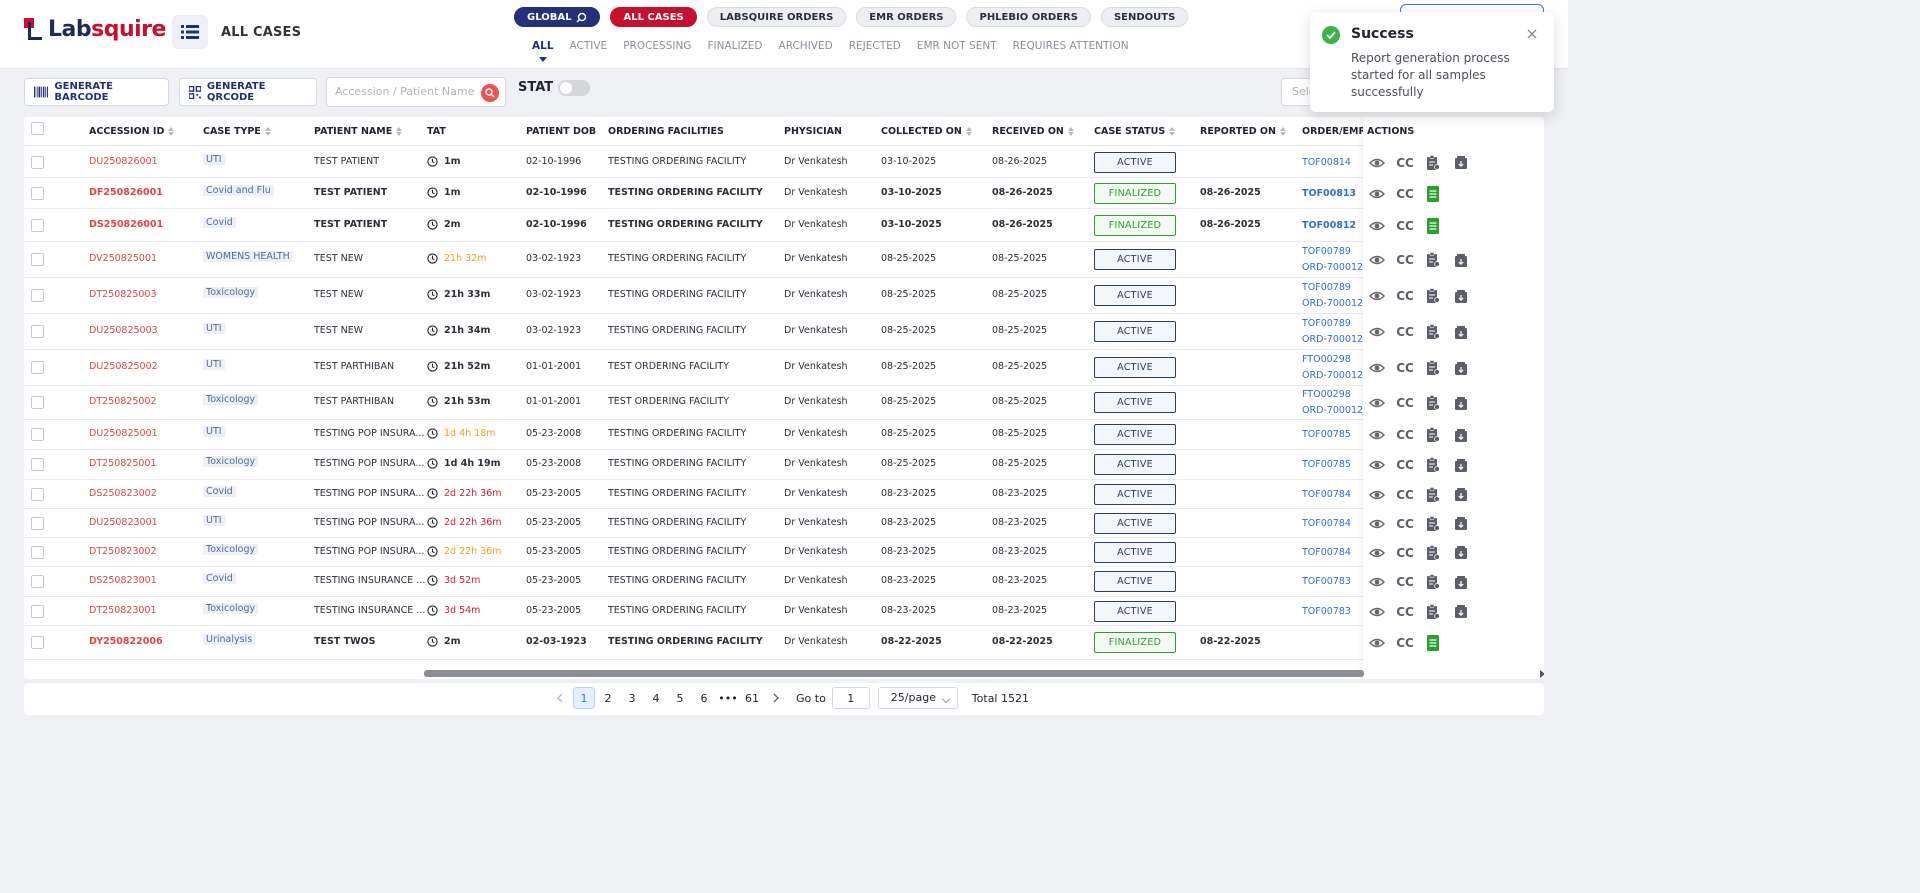  I want to click on prev-page-button, so click(560, 698).